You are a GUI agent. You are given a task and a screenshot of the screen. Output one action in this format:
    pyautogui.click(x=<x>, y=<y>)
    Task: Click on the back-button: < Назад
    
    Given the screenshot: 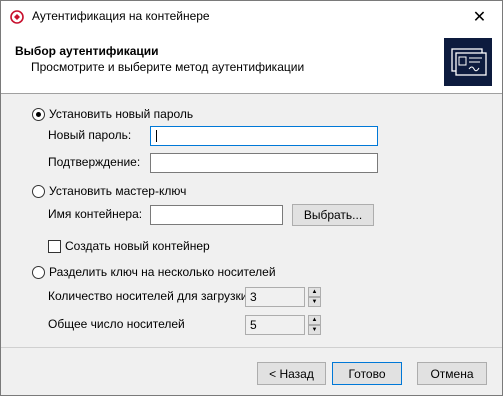 What is the action you would take?
    pyautogui.click(x=291, y=373)
    